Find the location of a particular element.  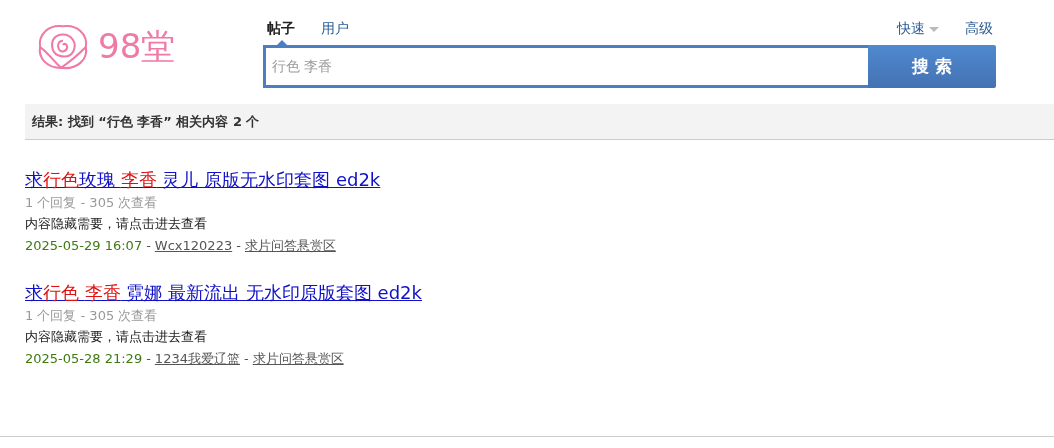

author-link: Wcx120223 is located at coordinates (193, 245).